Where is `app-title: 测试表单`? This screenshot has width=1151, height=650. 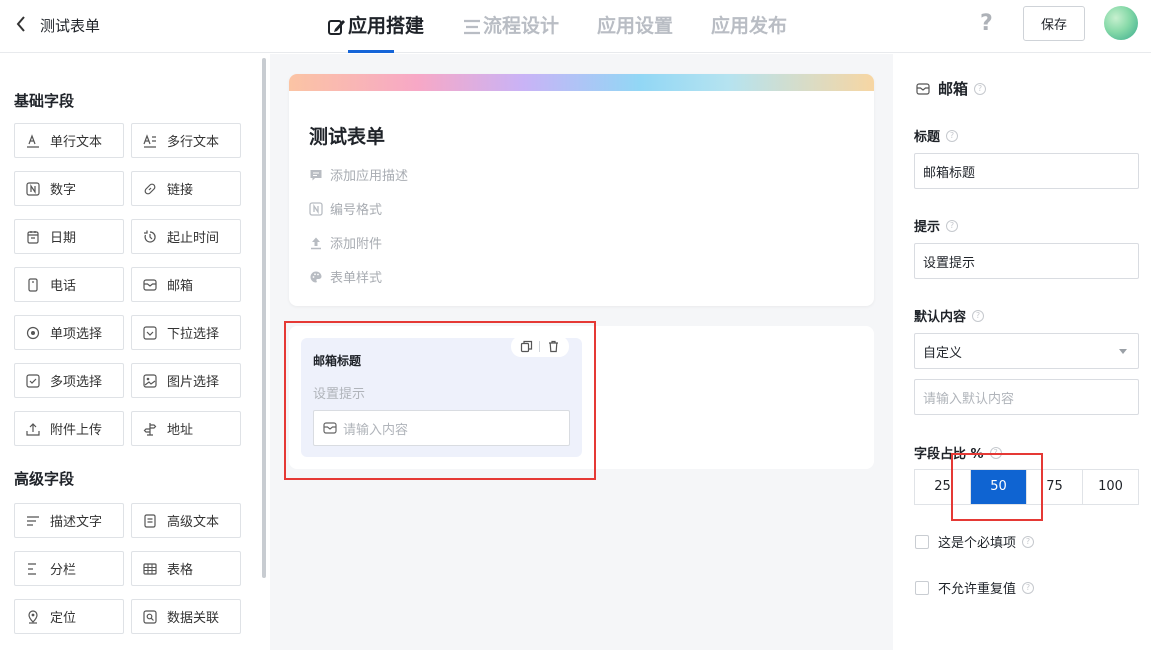
app-title: 测试表单 is located at coordinates (70, 26).